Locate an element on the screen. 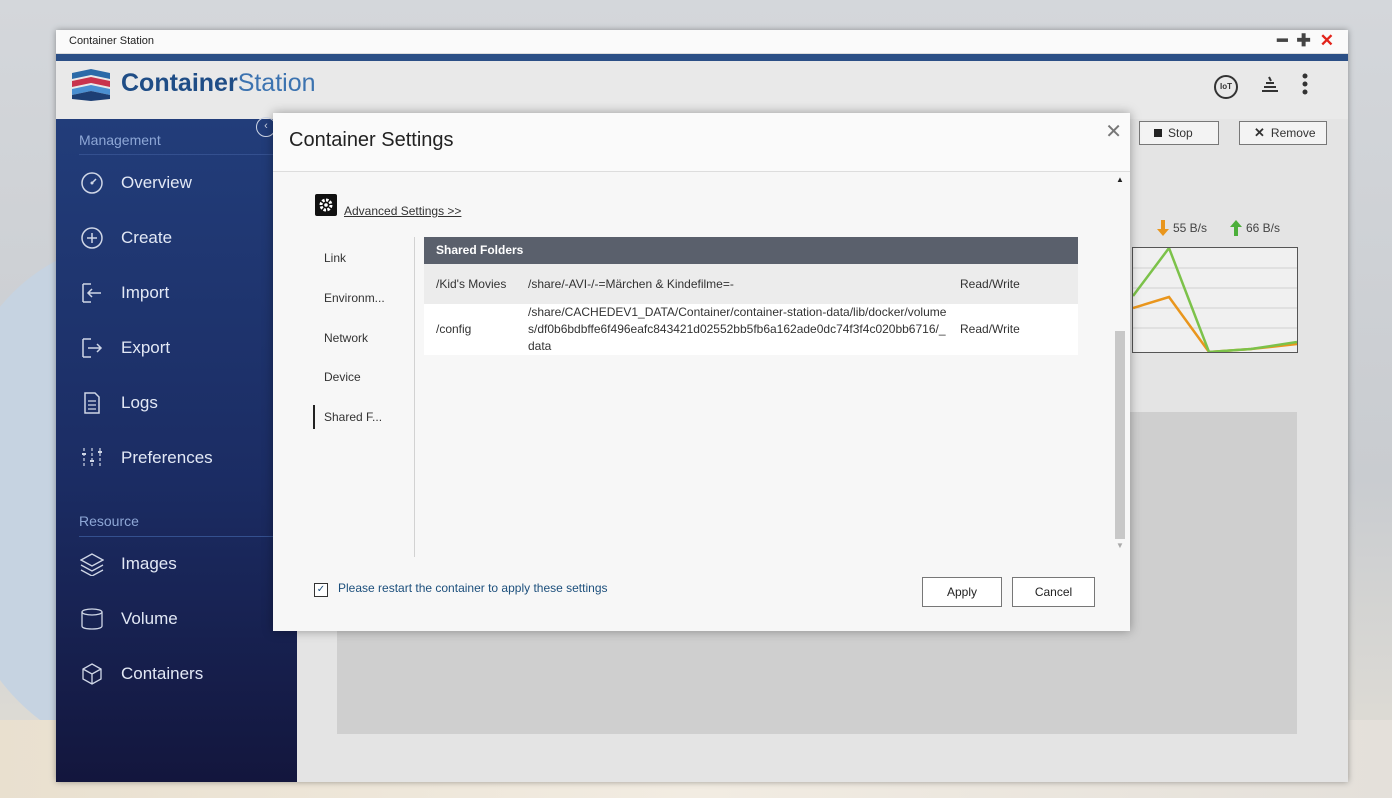 The height and width of the screenshot is (798, 1392). advanced-settings-link: Advanced Settings >> is located at coordinates (402, 211).